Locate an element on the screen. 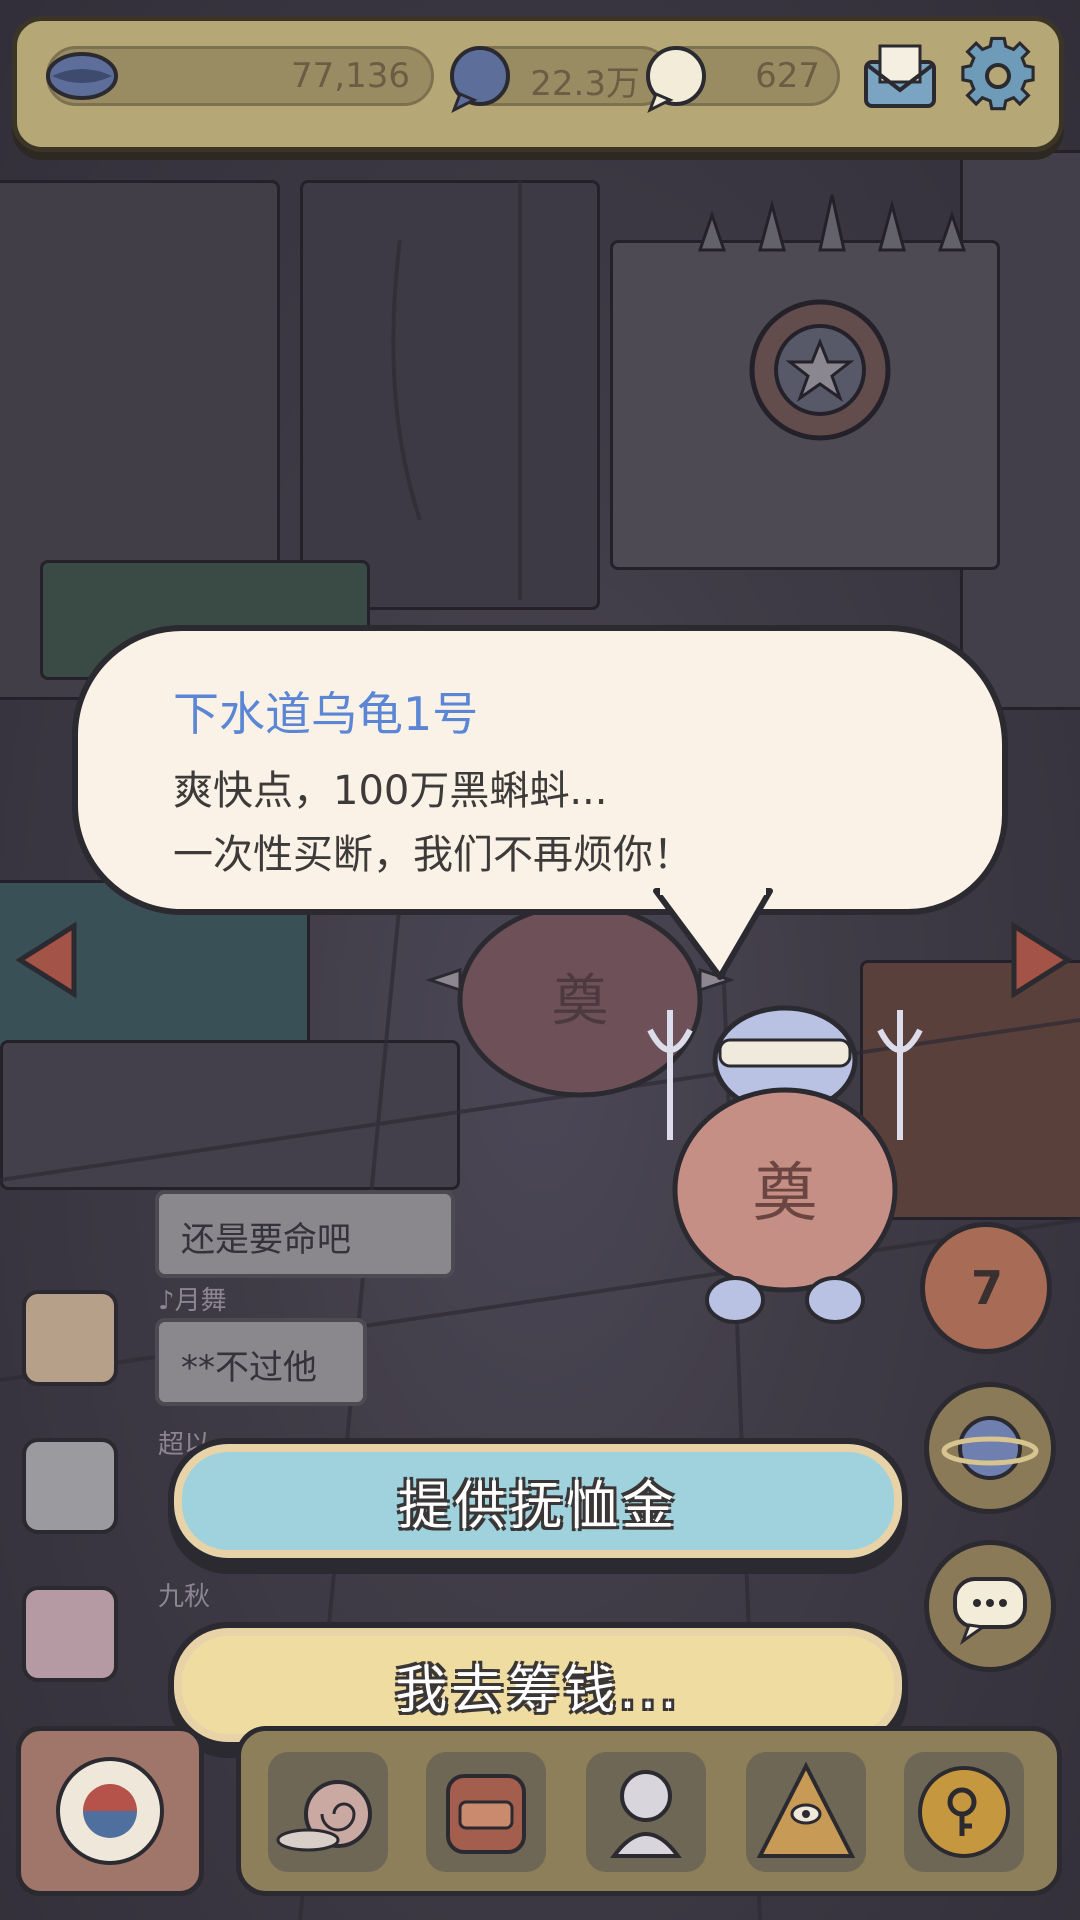 Image resolution: width=1080 pixels, height=1920 pixels. planet-icon is located at coordinates (990, 1448).